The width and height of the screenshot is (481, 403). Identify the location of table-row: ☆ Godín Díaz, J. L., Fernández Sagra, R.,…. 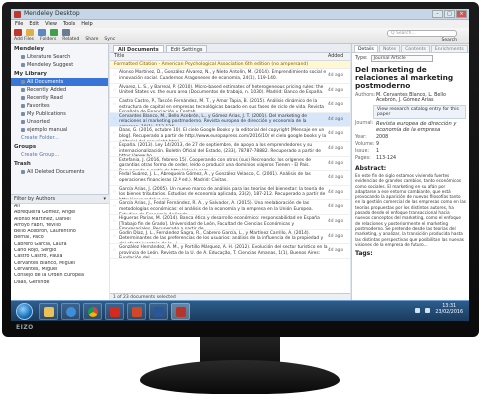
(230, 237).